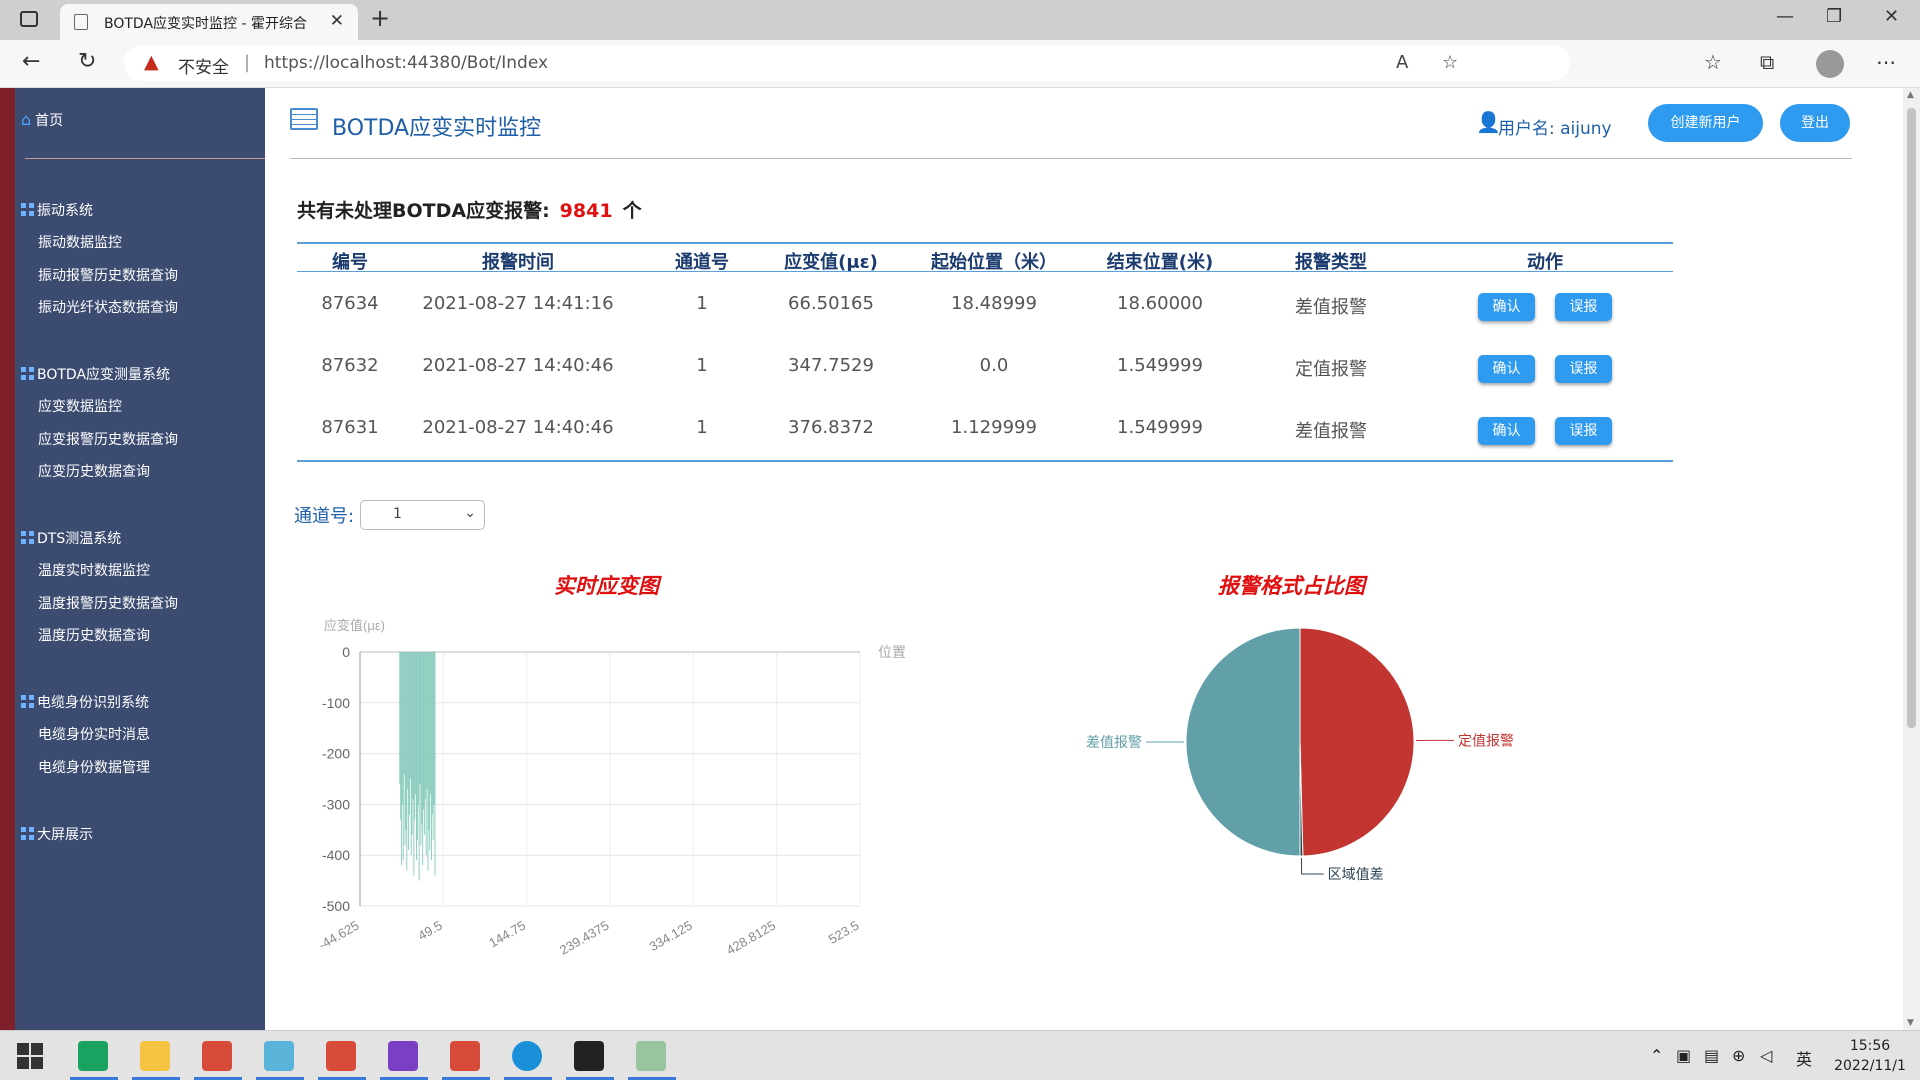 The width and height of the screenshot is (1920, 1080). What do you see at coordinates (1870, 1046) in the screenshot?
I see `clock-time: 15:56` at bounding box center [1870, 1046].